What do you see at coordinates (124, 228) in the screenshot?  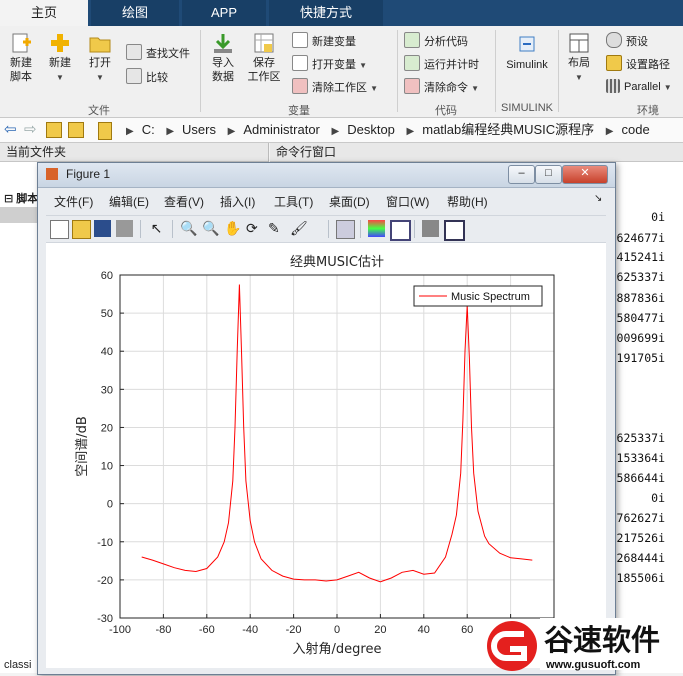 I see `print-icon` at bounding box center [124, 228].